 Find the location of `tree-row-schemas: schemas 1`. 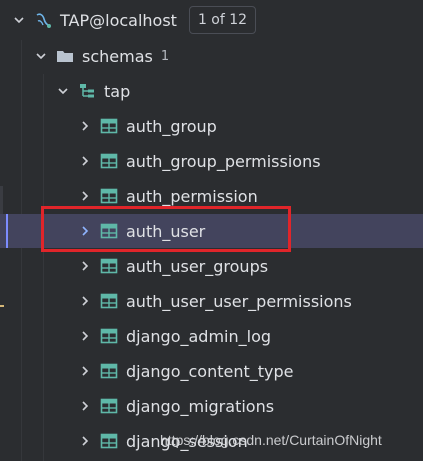

tree-row-schemas: schemas 1 is located at coordinates (211, 56).